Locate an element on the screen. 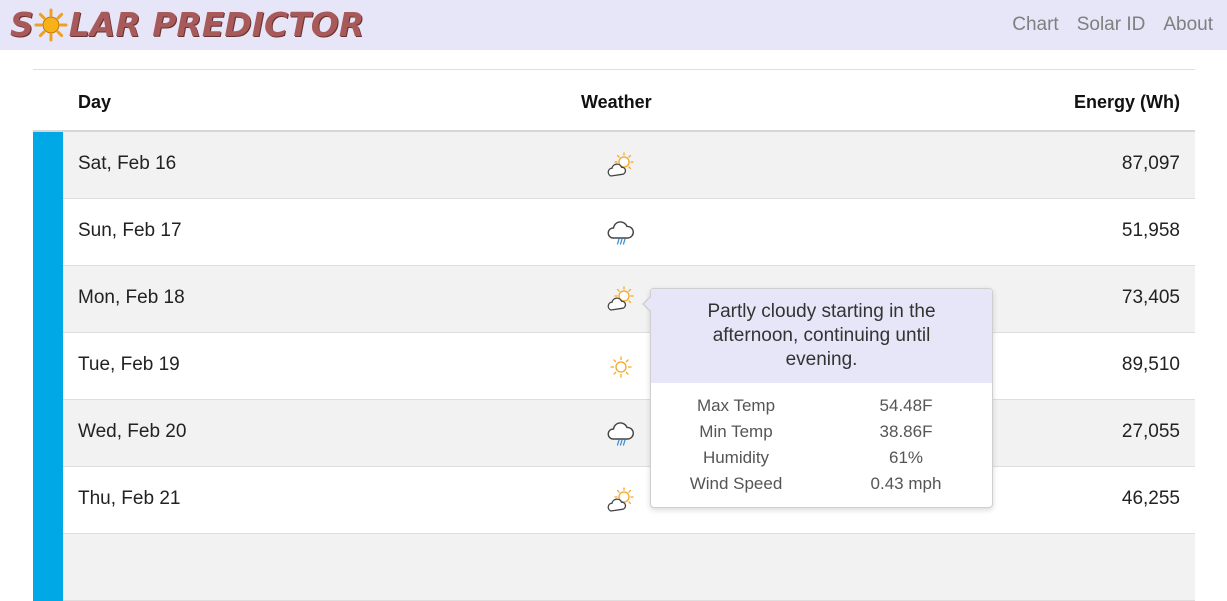 Image resolution: width=1227 pixels, height=601 pixels. brand-logo: S LAR PREDICTOR is located at coordinates (187, 25).